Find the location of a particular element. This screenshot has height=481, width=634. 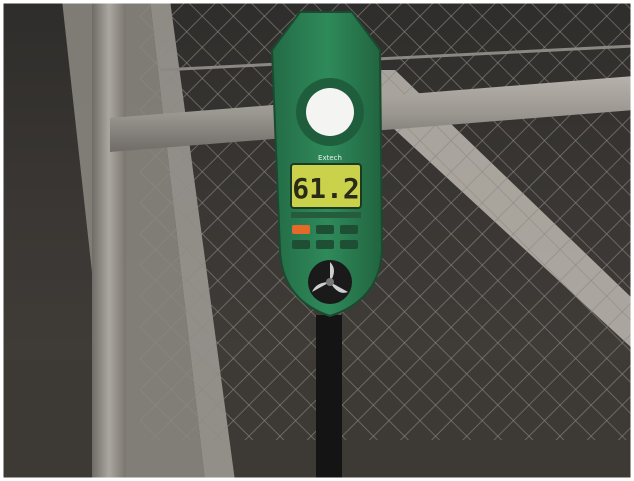

lcd-caption-strip is located at coordinates (326, 215).